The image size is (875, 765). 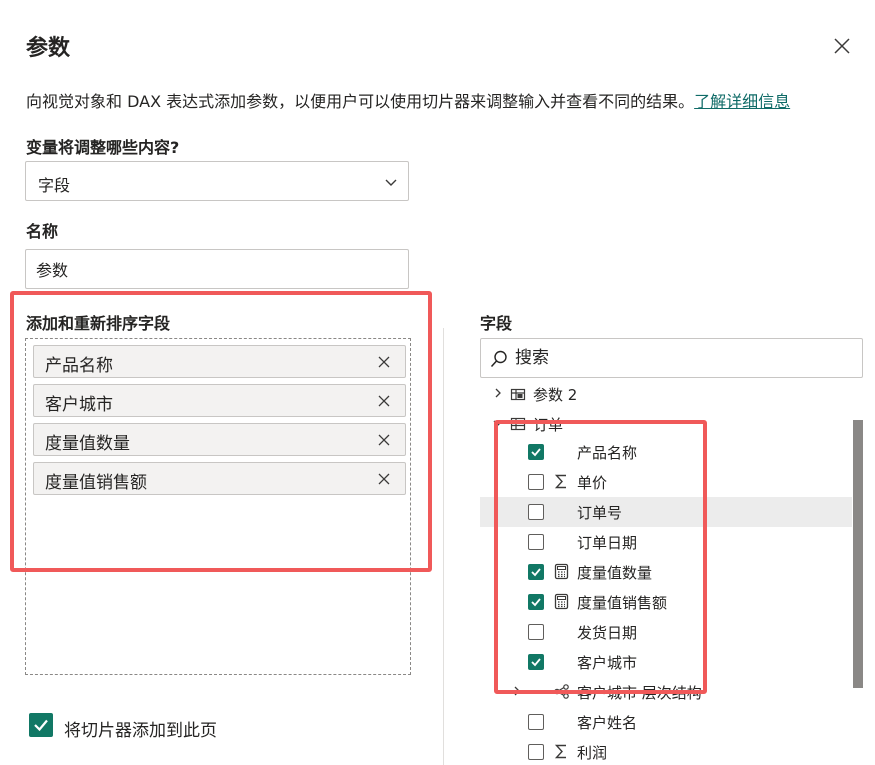 I want to click on field-row-city-hierarchy: 客户城市 层次结构, so click(x=666, y=692).